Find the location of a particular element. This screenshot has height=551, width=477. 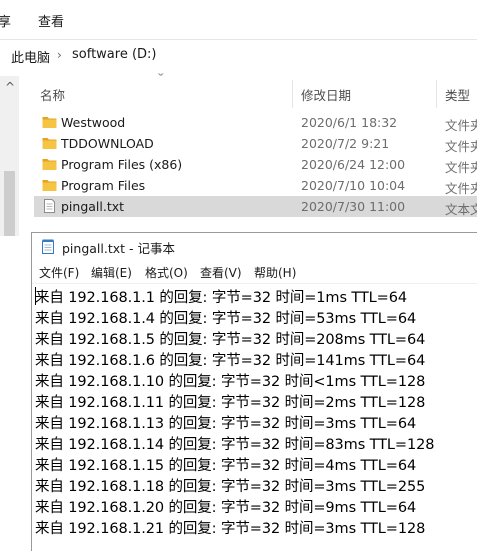

ribbon-tab-share: 享 is located at coordinates (5, 20).